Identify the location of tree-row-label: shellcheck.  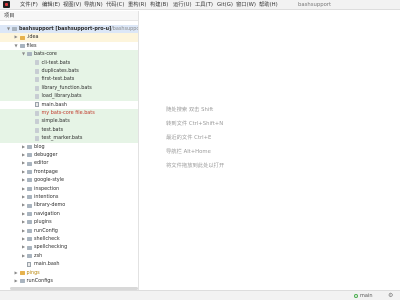
(47, 239).